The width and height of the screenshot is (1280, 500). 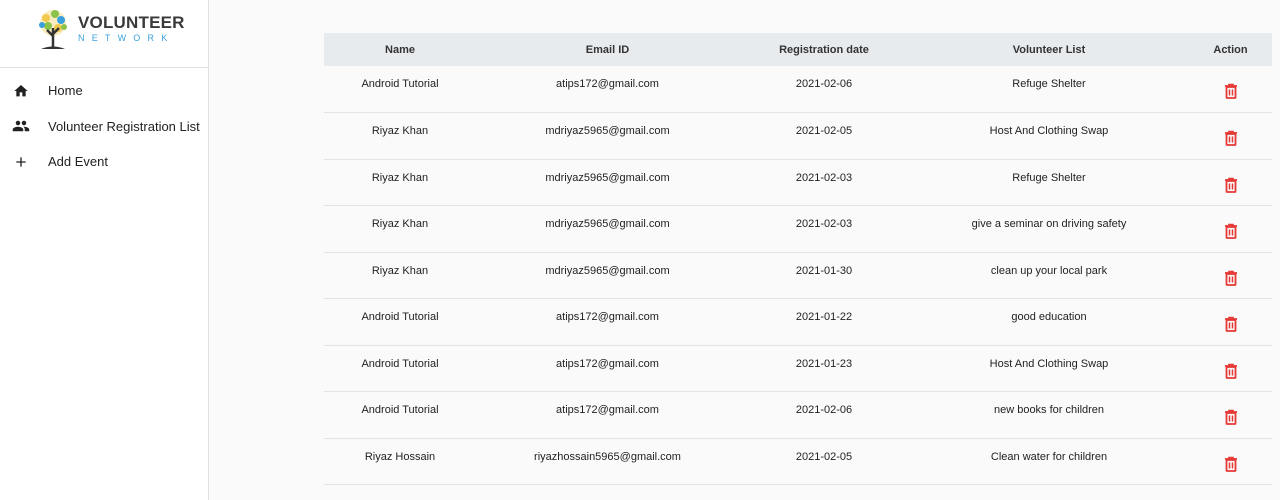 I want to click on cell-name: Riyaz Hossain, so click(x=400, y=456).